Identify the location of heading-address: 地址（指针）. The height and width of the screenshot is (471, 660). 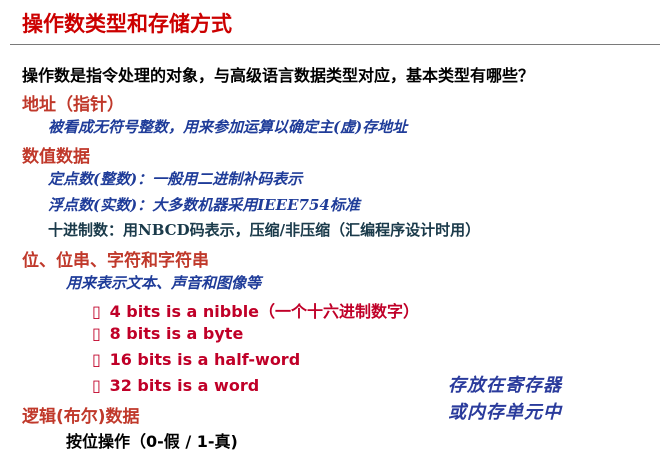
(73, 105).